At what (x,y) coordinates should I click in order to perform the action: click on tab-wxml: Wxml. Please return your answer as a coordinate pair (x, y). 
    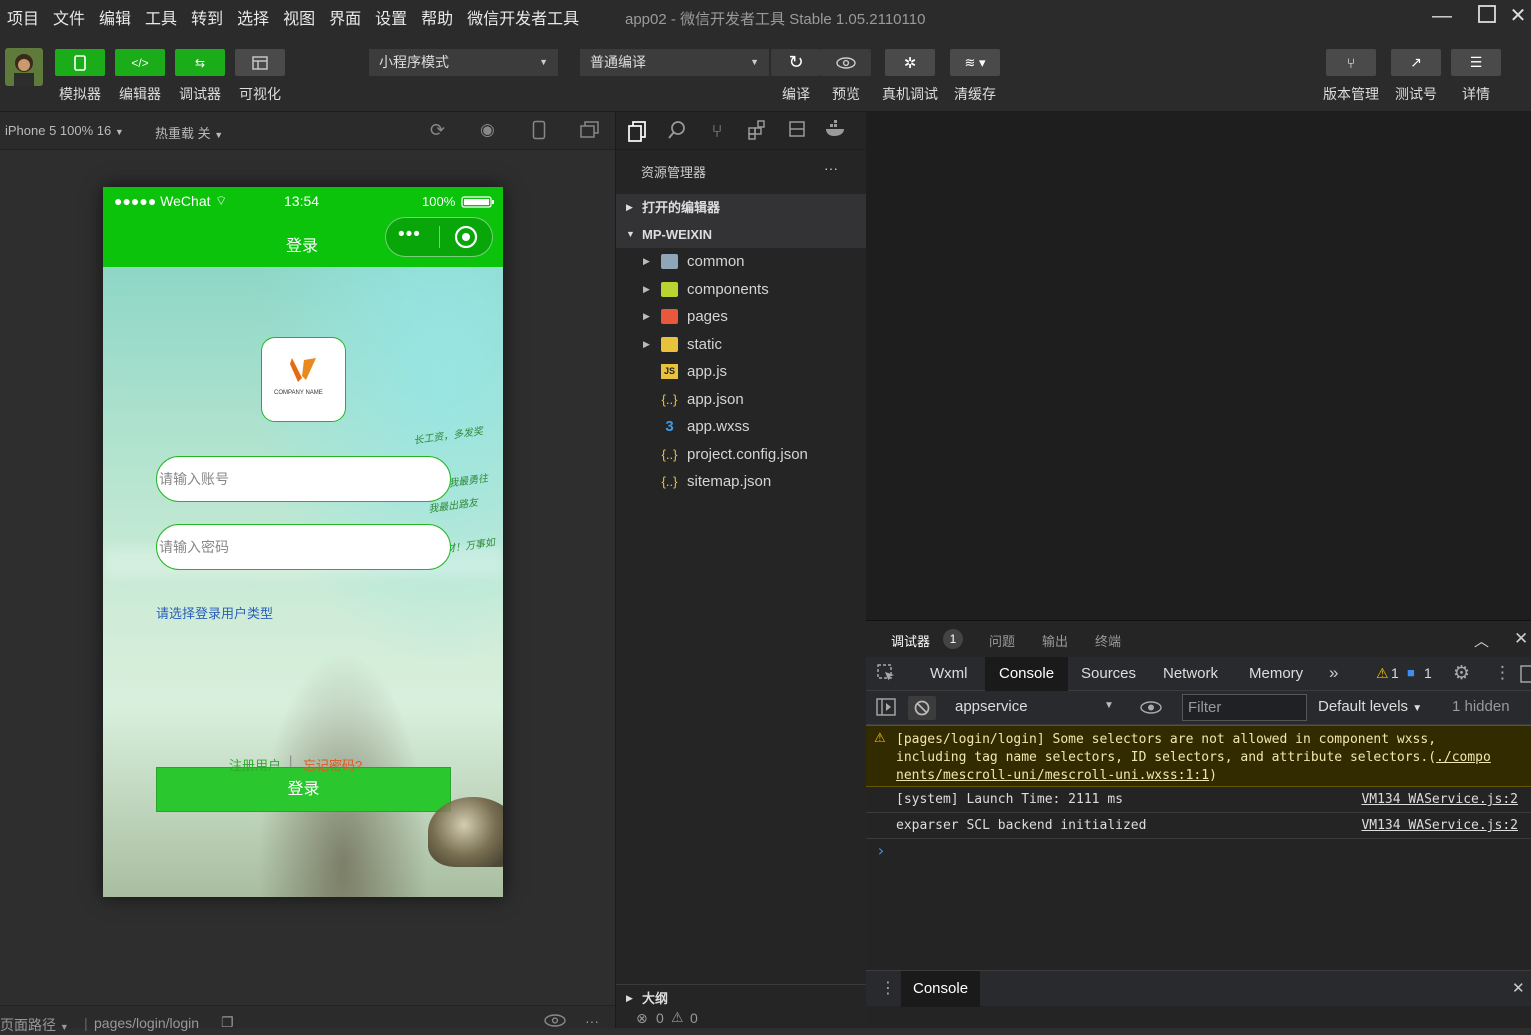
    Looking at the image, I should click on (949, 674).